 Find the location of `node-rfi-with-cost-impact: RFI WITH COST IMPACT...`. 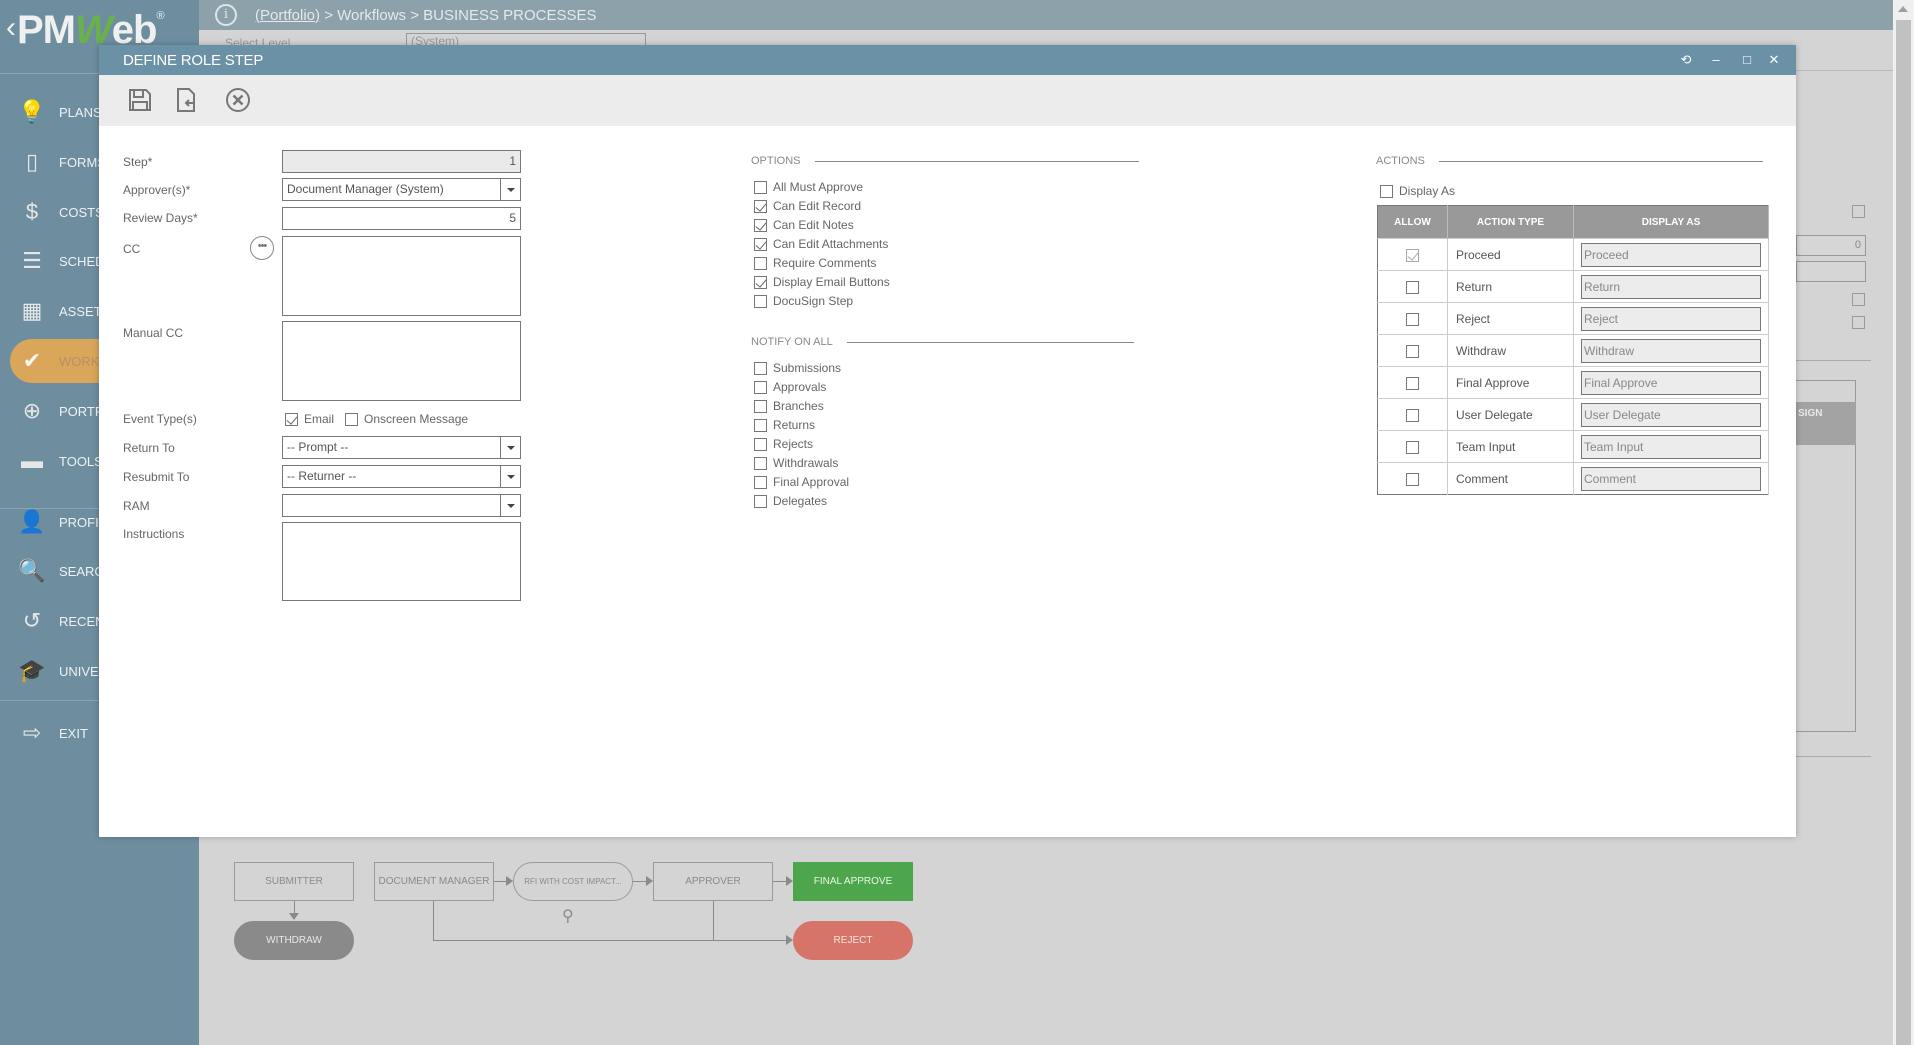

node-rfi-with-cost-impact: RFI WITH COST IMPACT... is located at coordinates (573, 881).